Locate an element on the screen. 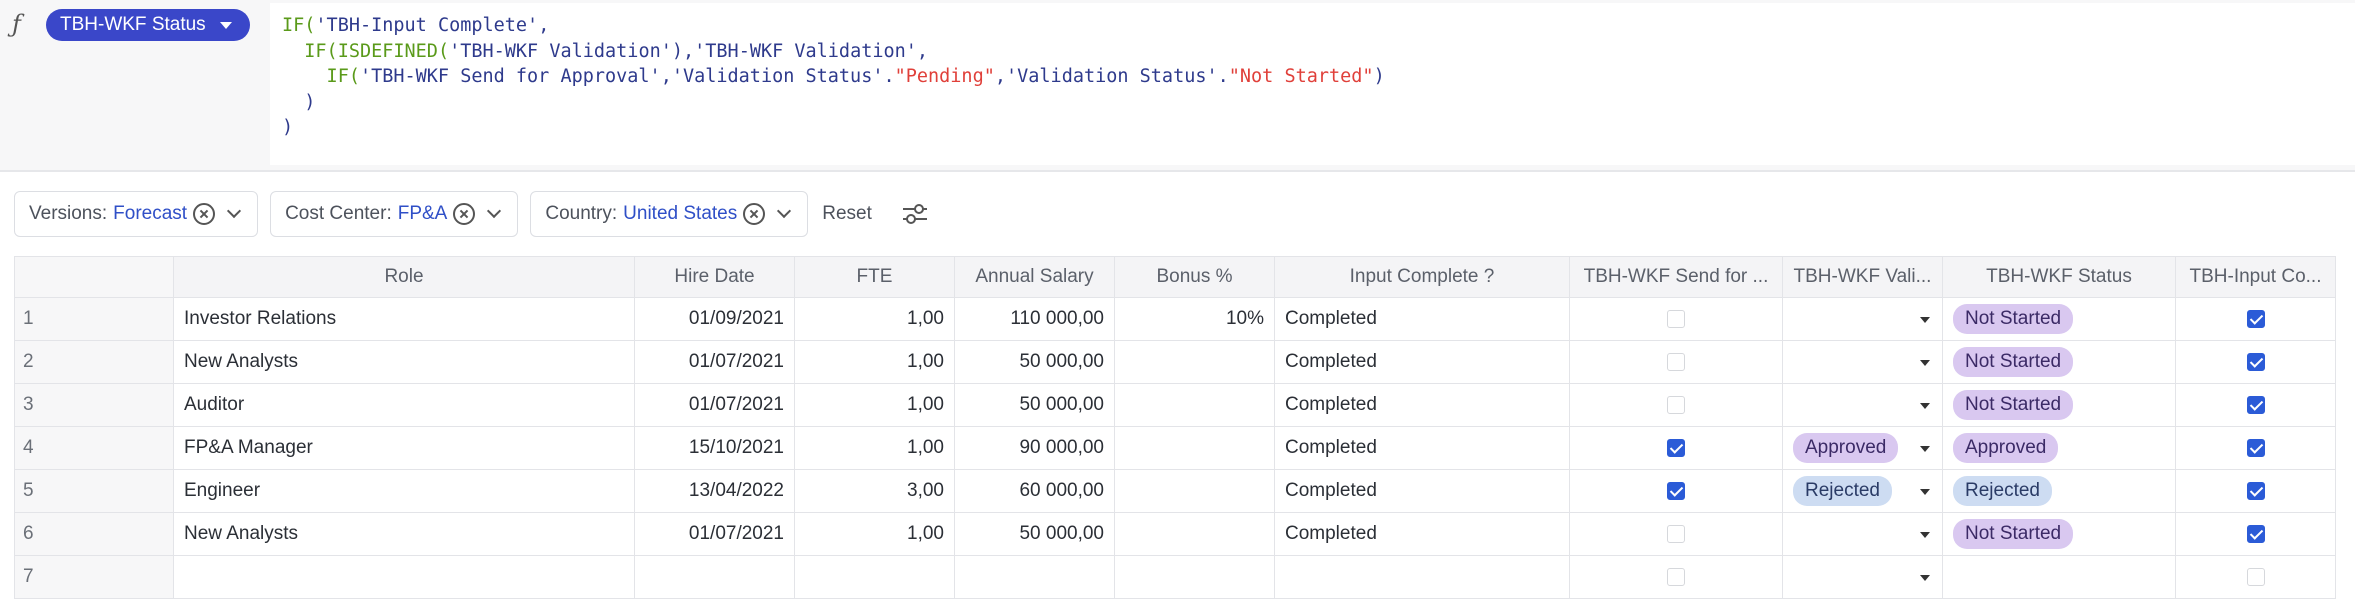  cell-role: Investor Relations is located at coordinates (404, 319).